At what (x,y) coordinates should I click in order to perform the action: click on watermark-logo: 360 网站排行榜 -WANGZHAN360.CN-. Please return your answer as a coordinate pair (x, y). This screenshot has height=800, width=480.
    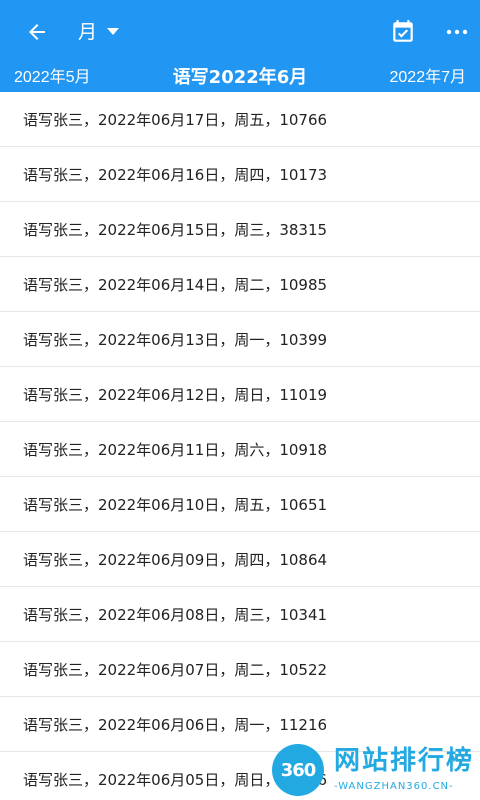
    Looking at the image, I should click on (374, 770).